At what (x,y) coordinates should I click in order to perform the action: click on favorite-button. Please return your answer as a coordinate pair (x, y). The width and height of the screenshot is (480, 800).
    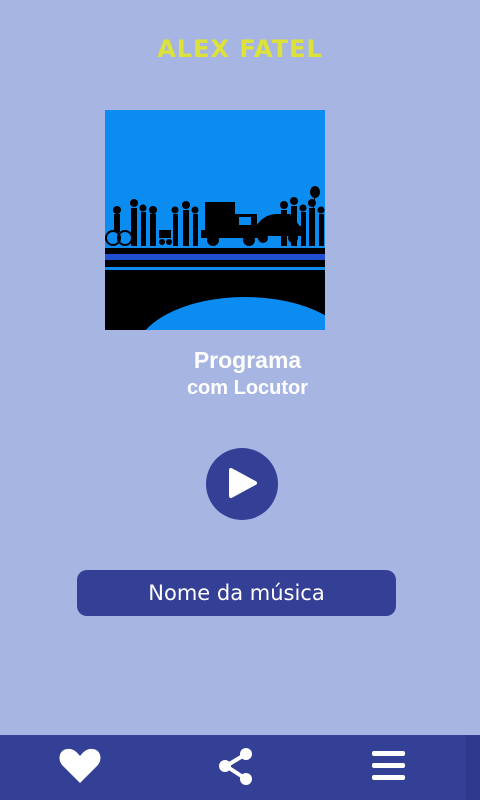
    Looking at the image, I should click on (80, 767).